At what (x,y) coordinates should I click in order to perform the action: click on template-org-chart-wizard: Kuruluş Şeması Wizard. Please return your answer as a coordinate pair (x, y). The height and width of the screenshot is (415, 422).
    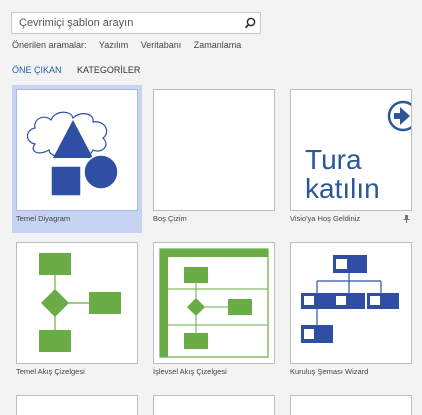
    Looking at the image, I should click on (351, 312).